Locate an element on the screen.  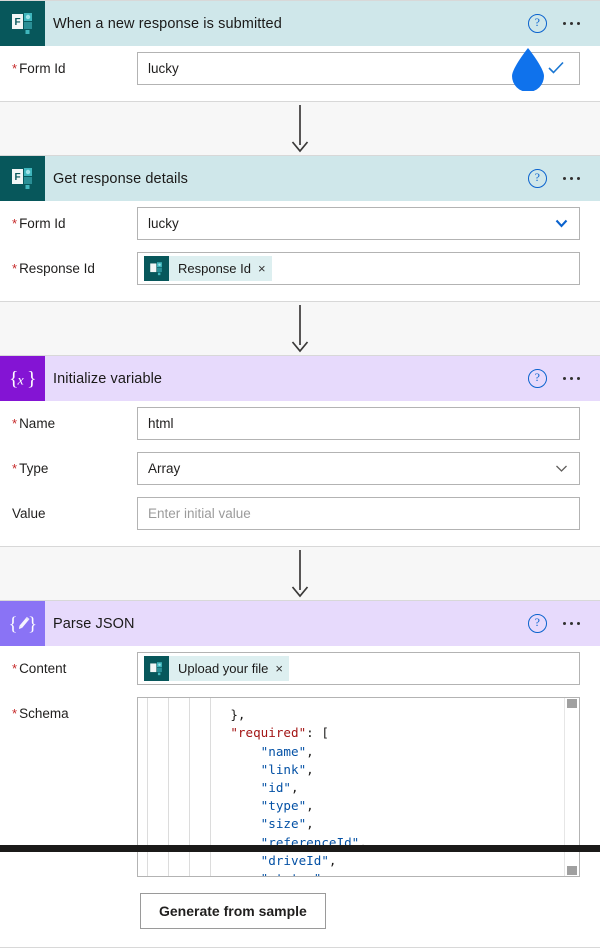
token-chip-label: Upload your file is located at coordinates (223, 668).